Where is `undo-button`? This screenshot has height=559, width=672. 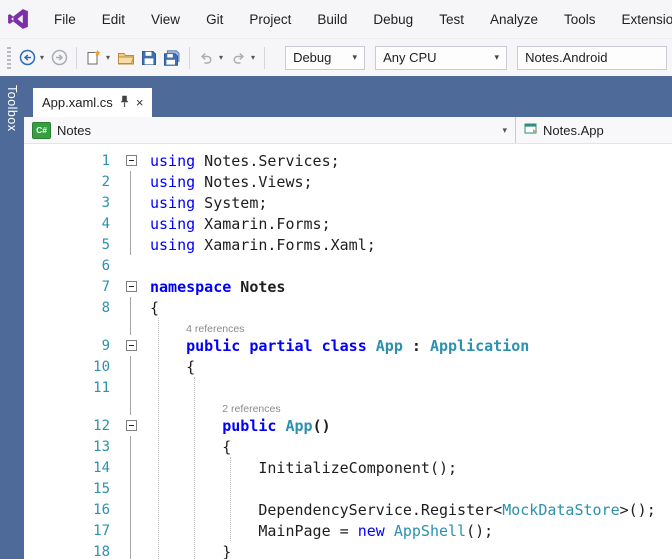 undo-button is located at coordinates (206, 58).